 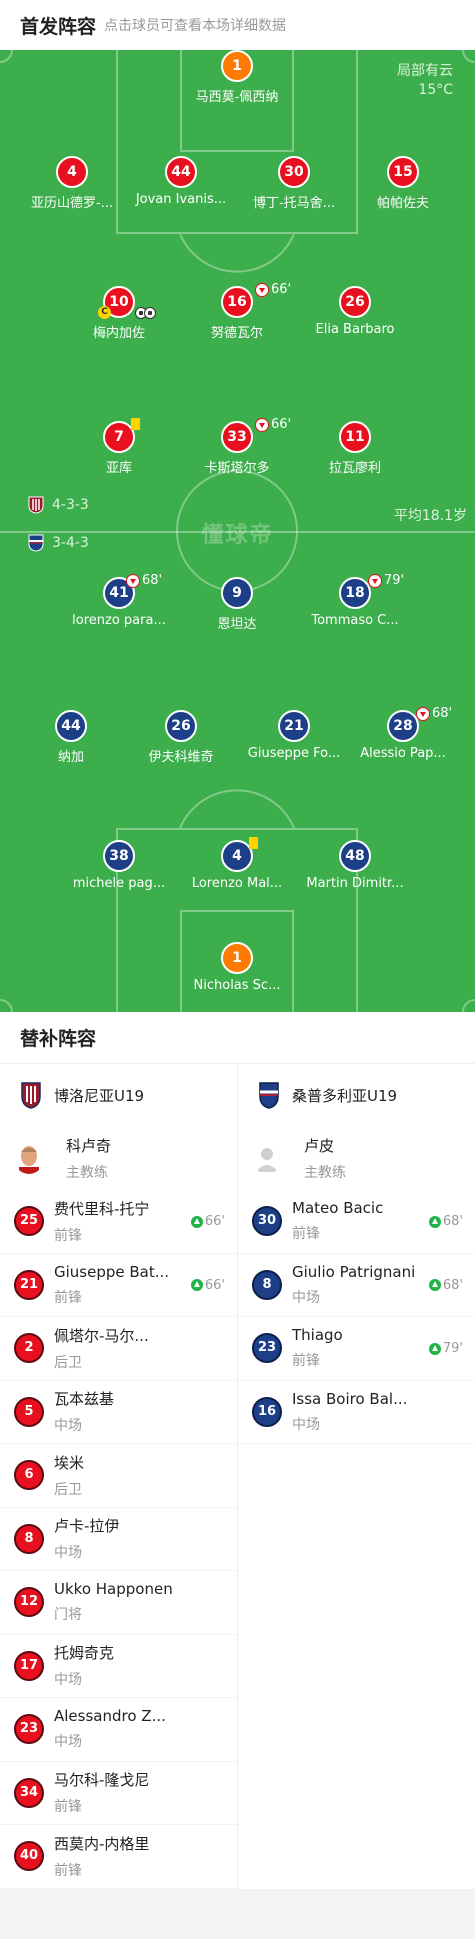 I want to click on bench-player-number: 25, so click(x=29, y=1221).